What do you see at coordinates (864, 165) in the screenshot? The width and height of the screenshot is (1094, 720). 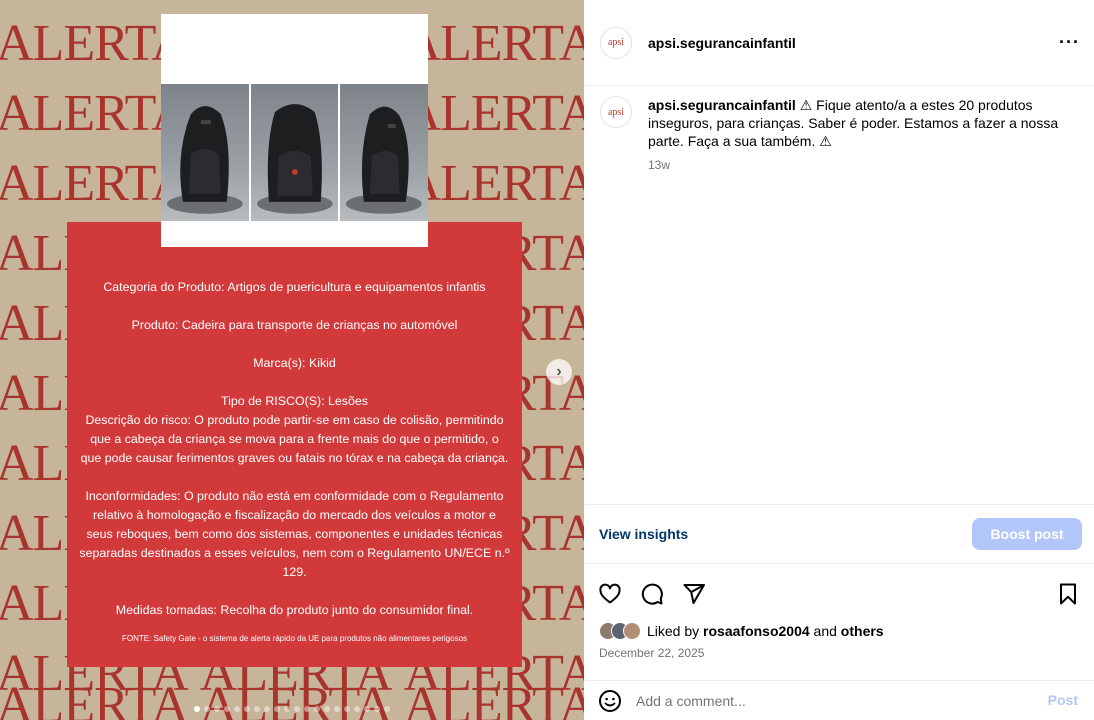 I see `caption-age: 13w` at bounding box center [864, 165].